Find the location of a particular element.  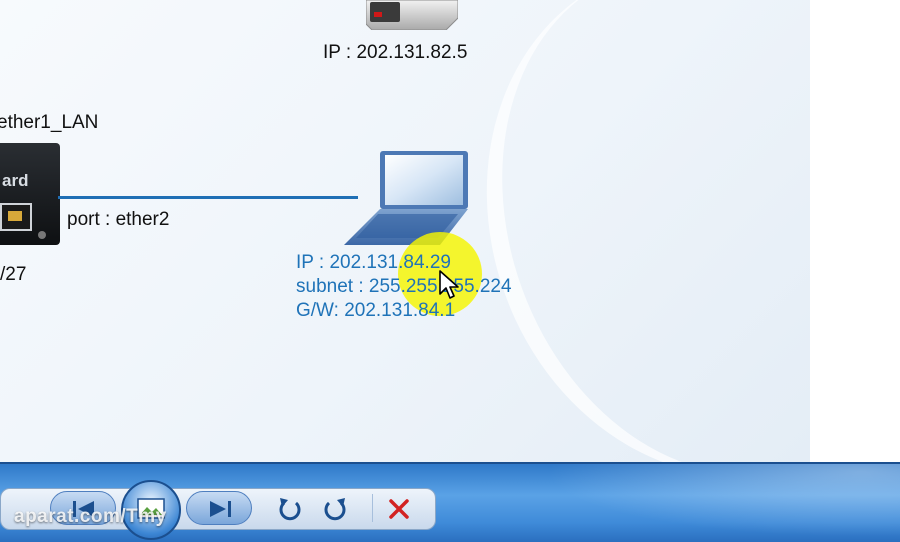

router-interface-label: ether1_LAN is located at coordinates (49, 122).